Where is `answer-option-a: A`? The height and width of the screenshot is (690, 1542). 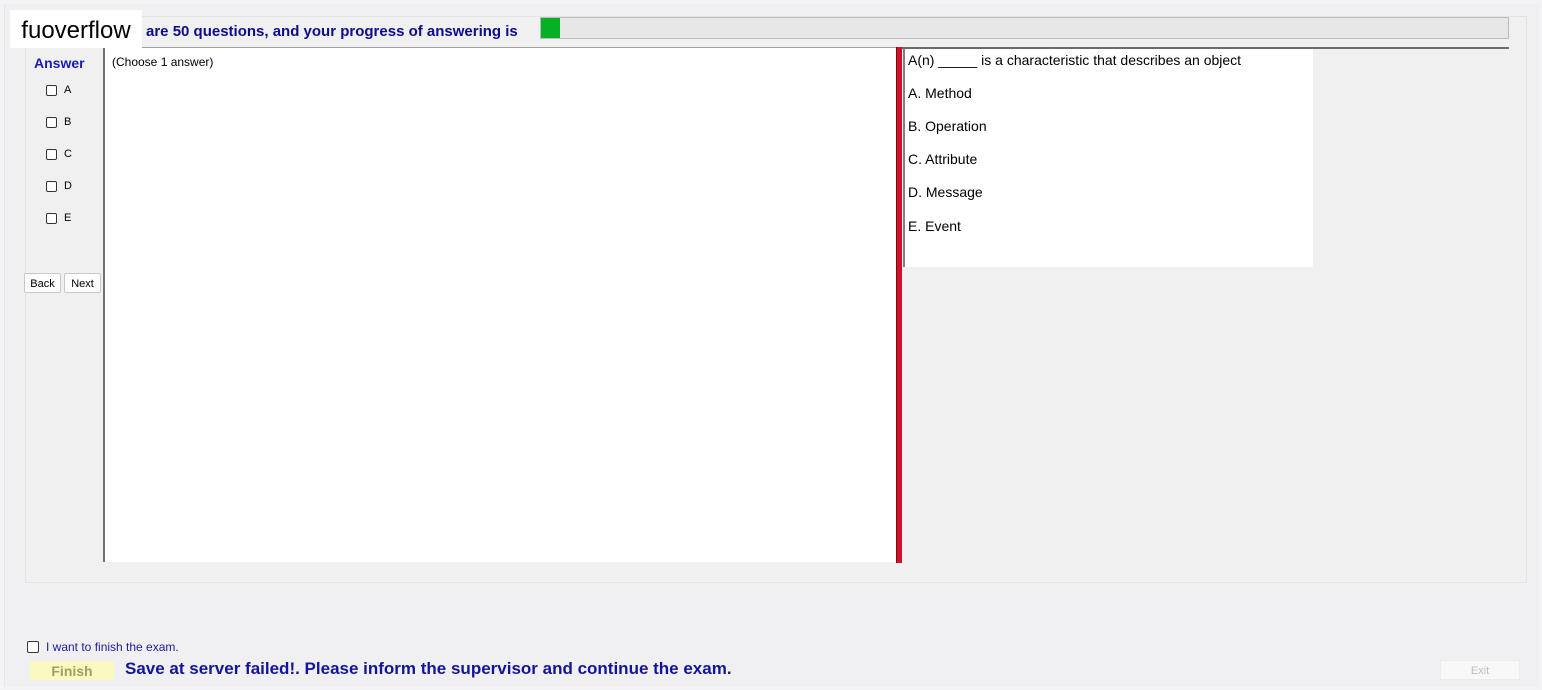
answer-option-a: A is located at coordinates (58, 90).